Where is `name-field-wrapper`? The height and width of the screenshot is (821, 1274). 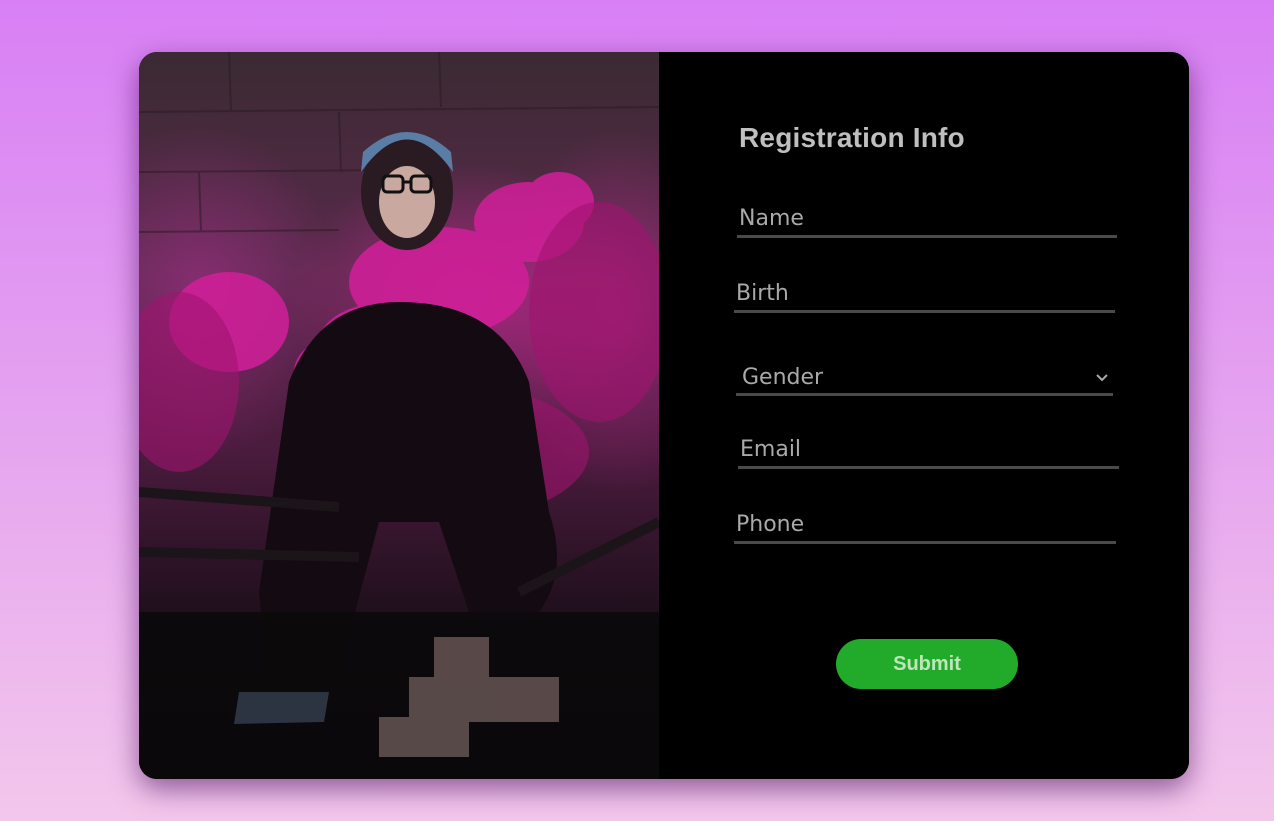
name-field-wrapper is located at coordinates (927, 219).